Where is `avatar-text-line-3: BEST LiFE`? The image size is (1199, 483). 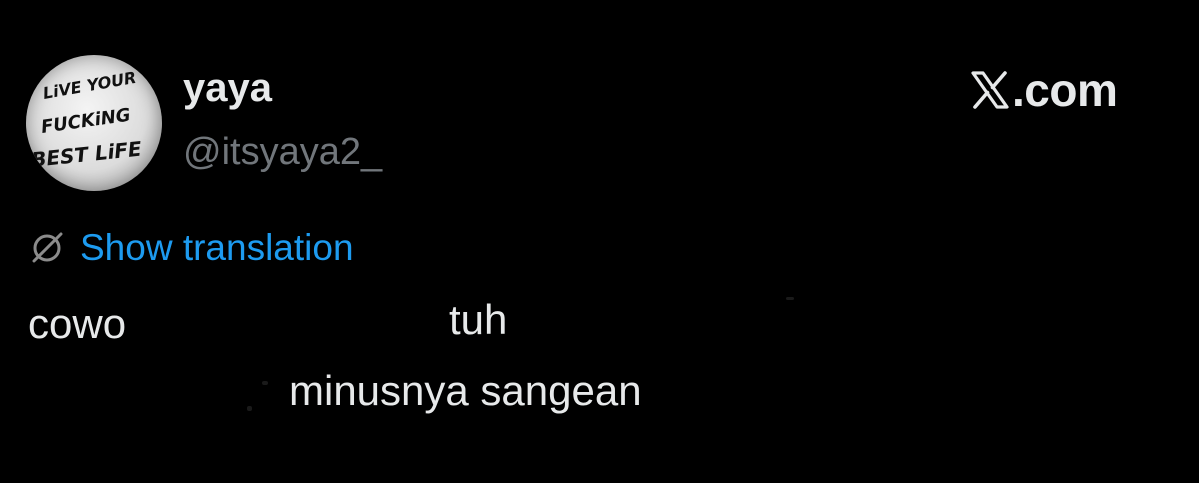
avatar-text-line-3: BEST LiFE is located at coordinates (86, 153).